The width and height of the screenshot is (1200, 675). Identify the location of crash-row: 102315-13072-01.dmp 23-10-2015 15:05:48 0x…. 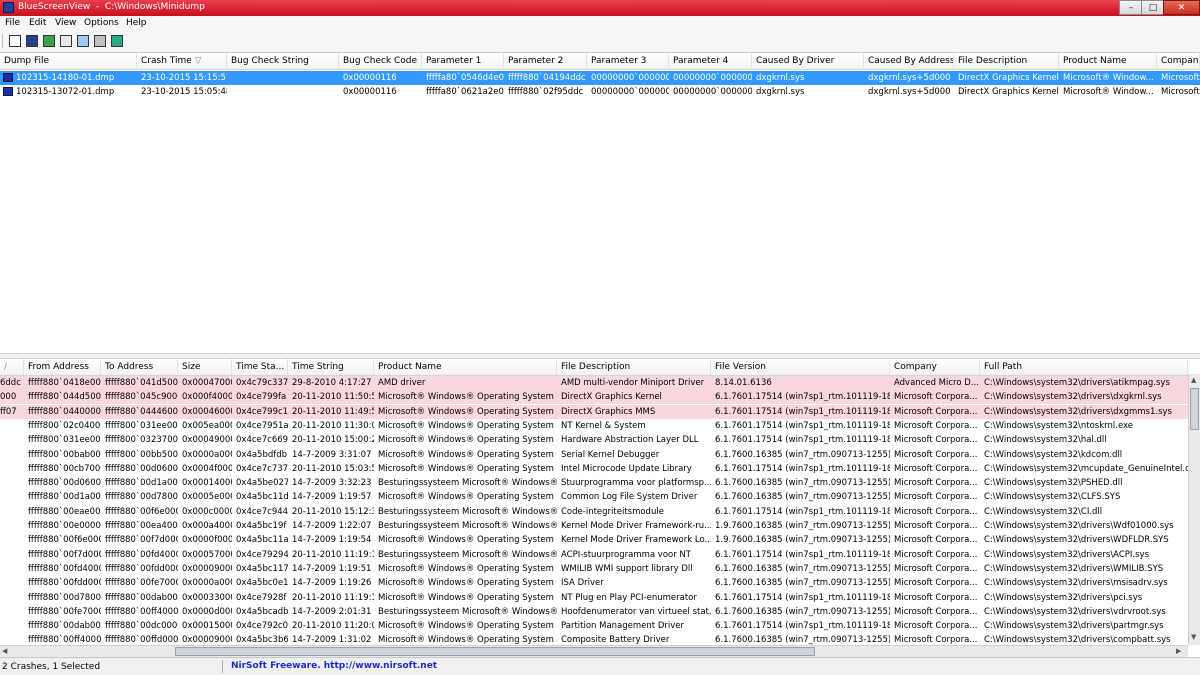
(600, 92).